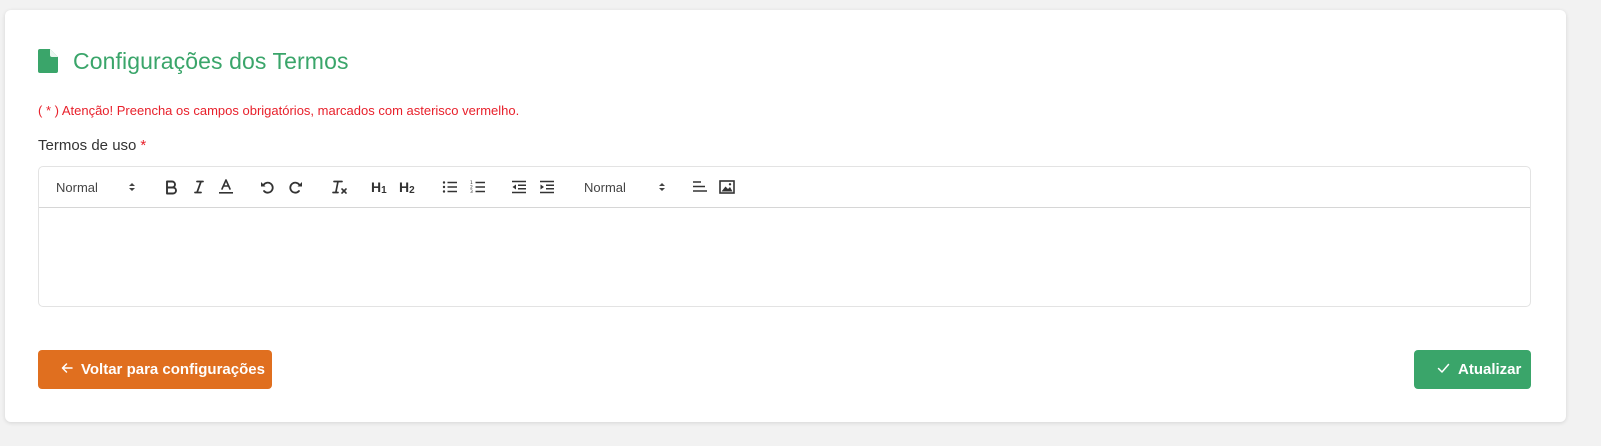 This screenshot has height=446, width=1601. I want to click on bold-icon, so click(171, 187).